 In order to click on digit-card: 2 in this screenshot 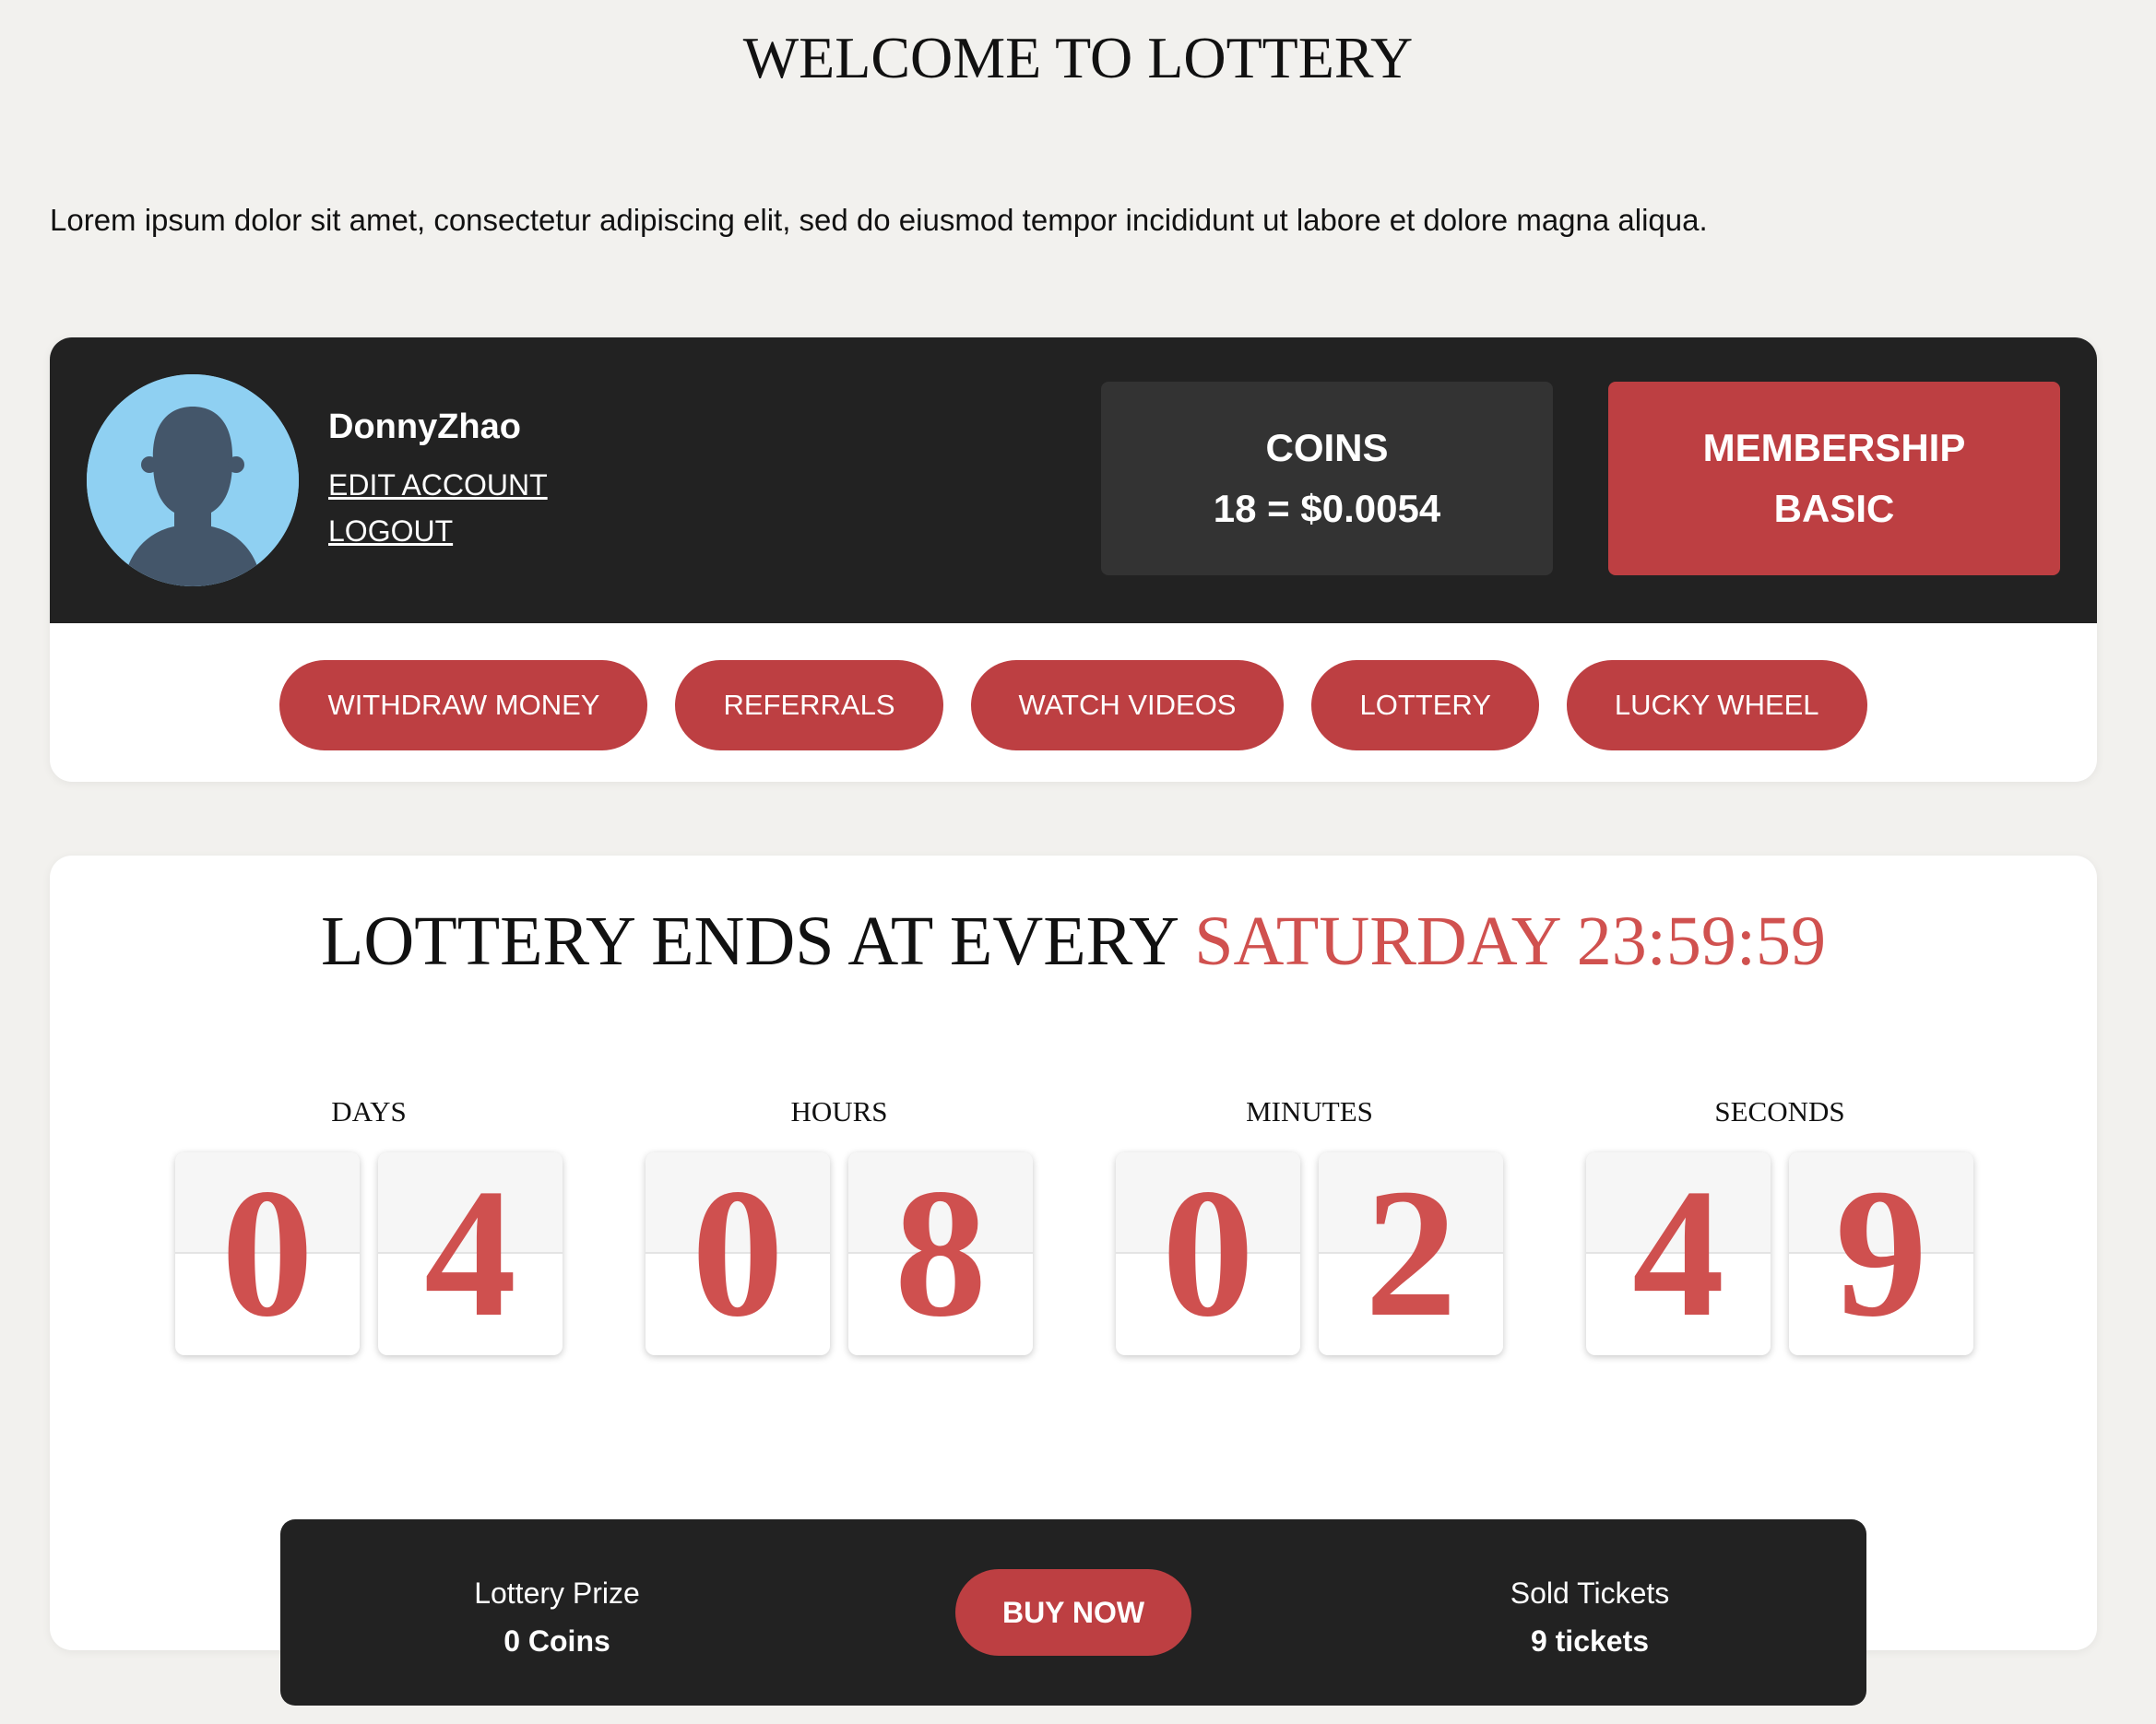, I will do `click(1411, 1253)`.